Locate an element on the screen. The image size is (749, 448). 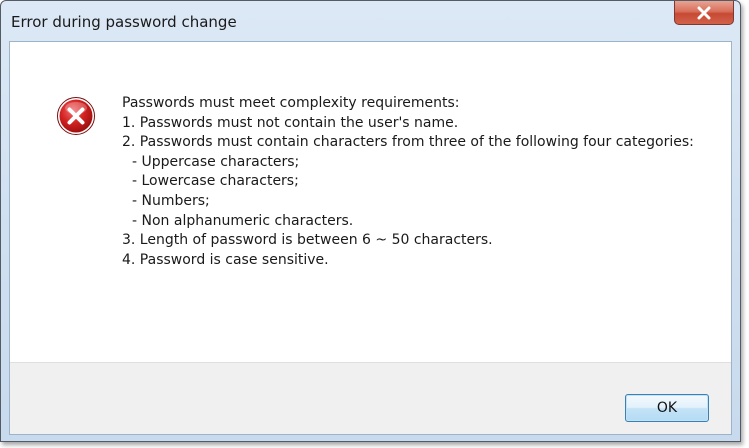
close-button is located at coordinates (704, 13).